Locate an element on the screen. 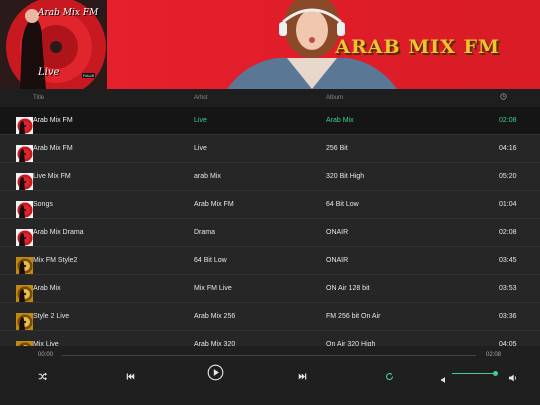 This screenshot has width=540, height=405. cover-badge: RAUB is located at coordinates (89, 75).